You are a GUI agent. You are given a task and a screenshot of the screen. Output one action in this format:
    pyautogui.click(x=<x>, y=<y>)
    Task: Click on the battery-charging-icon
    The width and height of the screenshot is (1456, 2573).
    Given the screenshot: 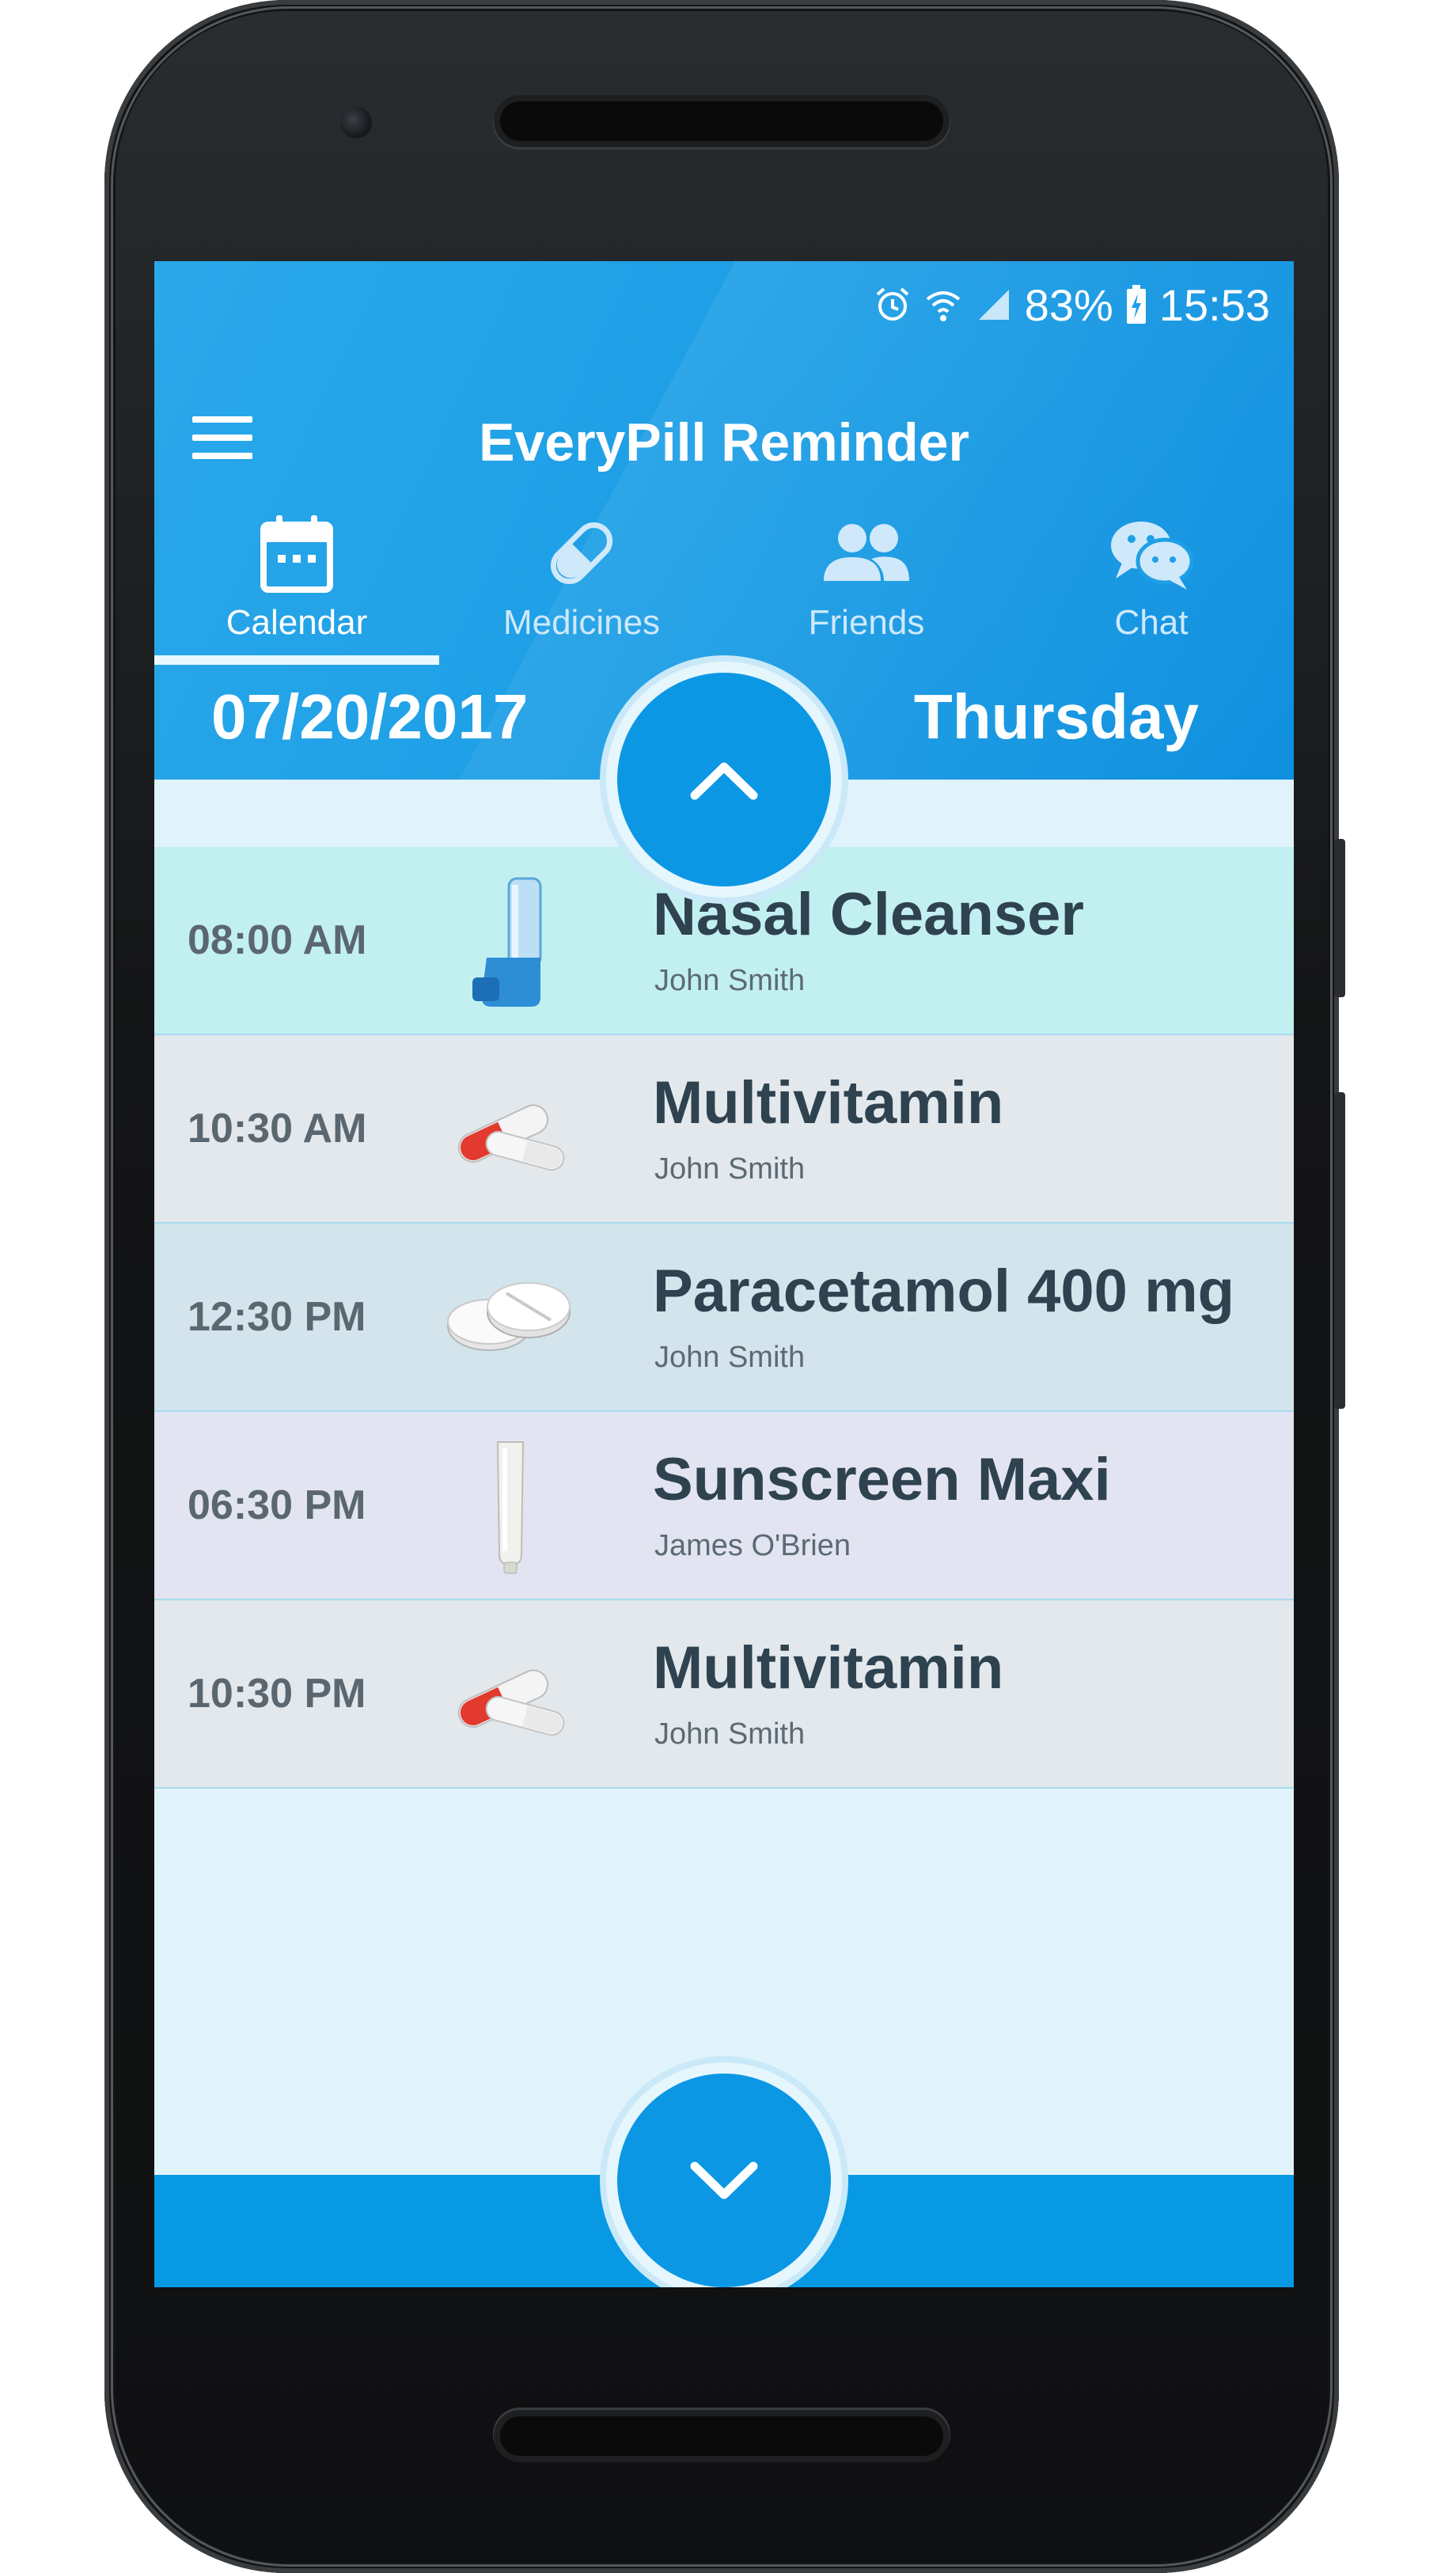 What is the action you would take?
    pyautogui.click(x=1136, y=304)
    